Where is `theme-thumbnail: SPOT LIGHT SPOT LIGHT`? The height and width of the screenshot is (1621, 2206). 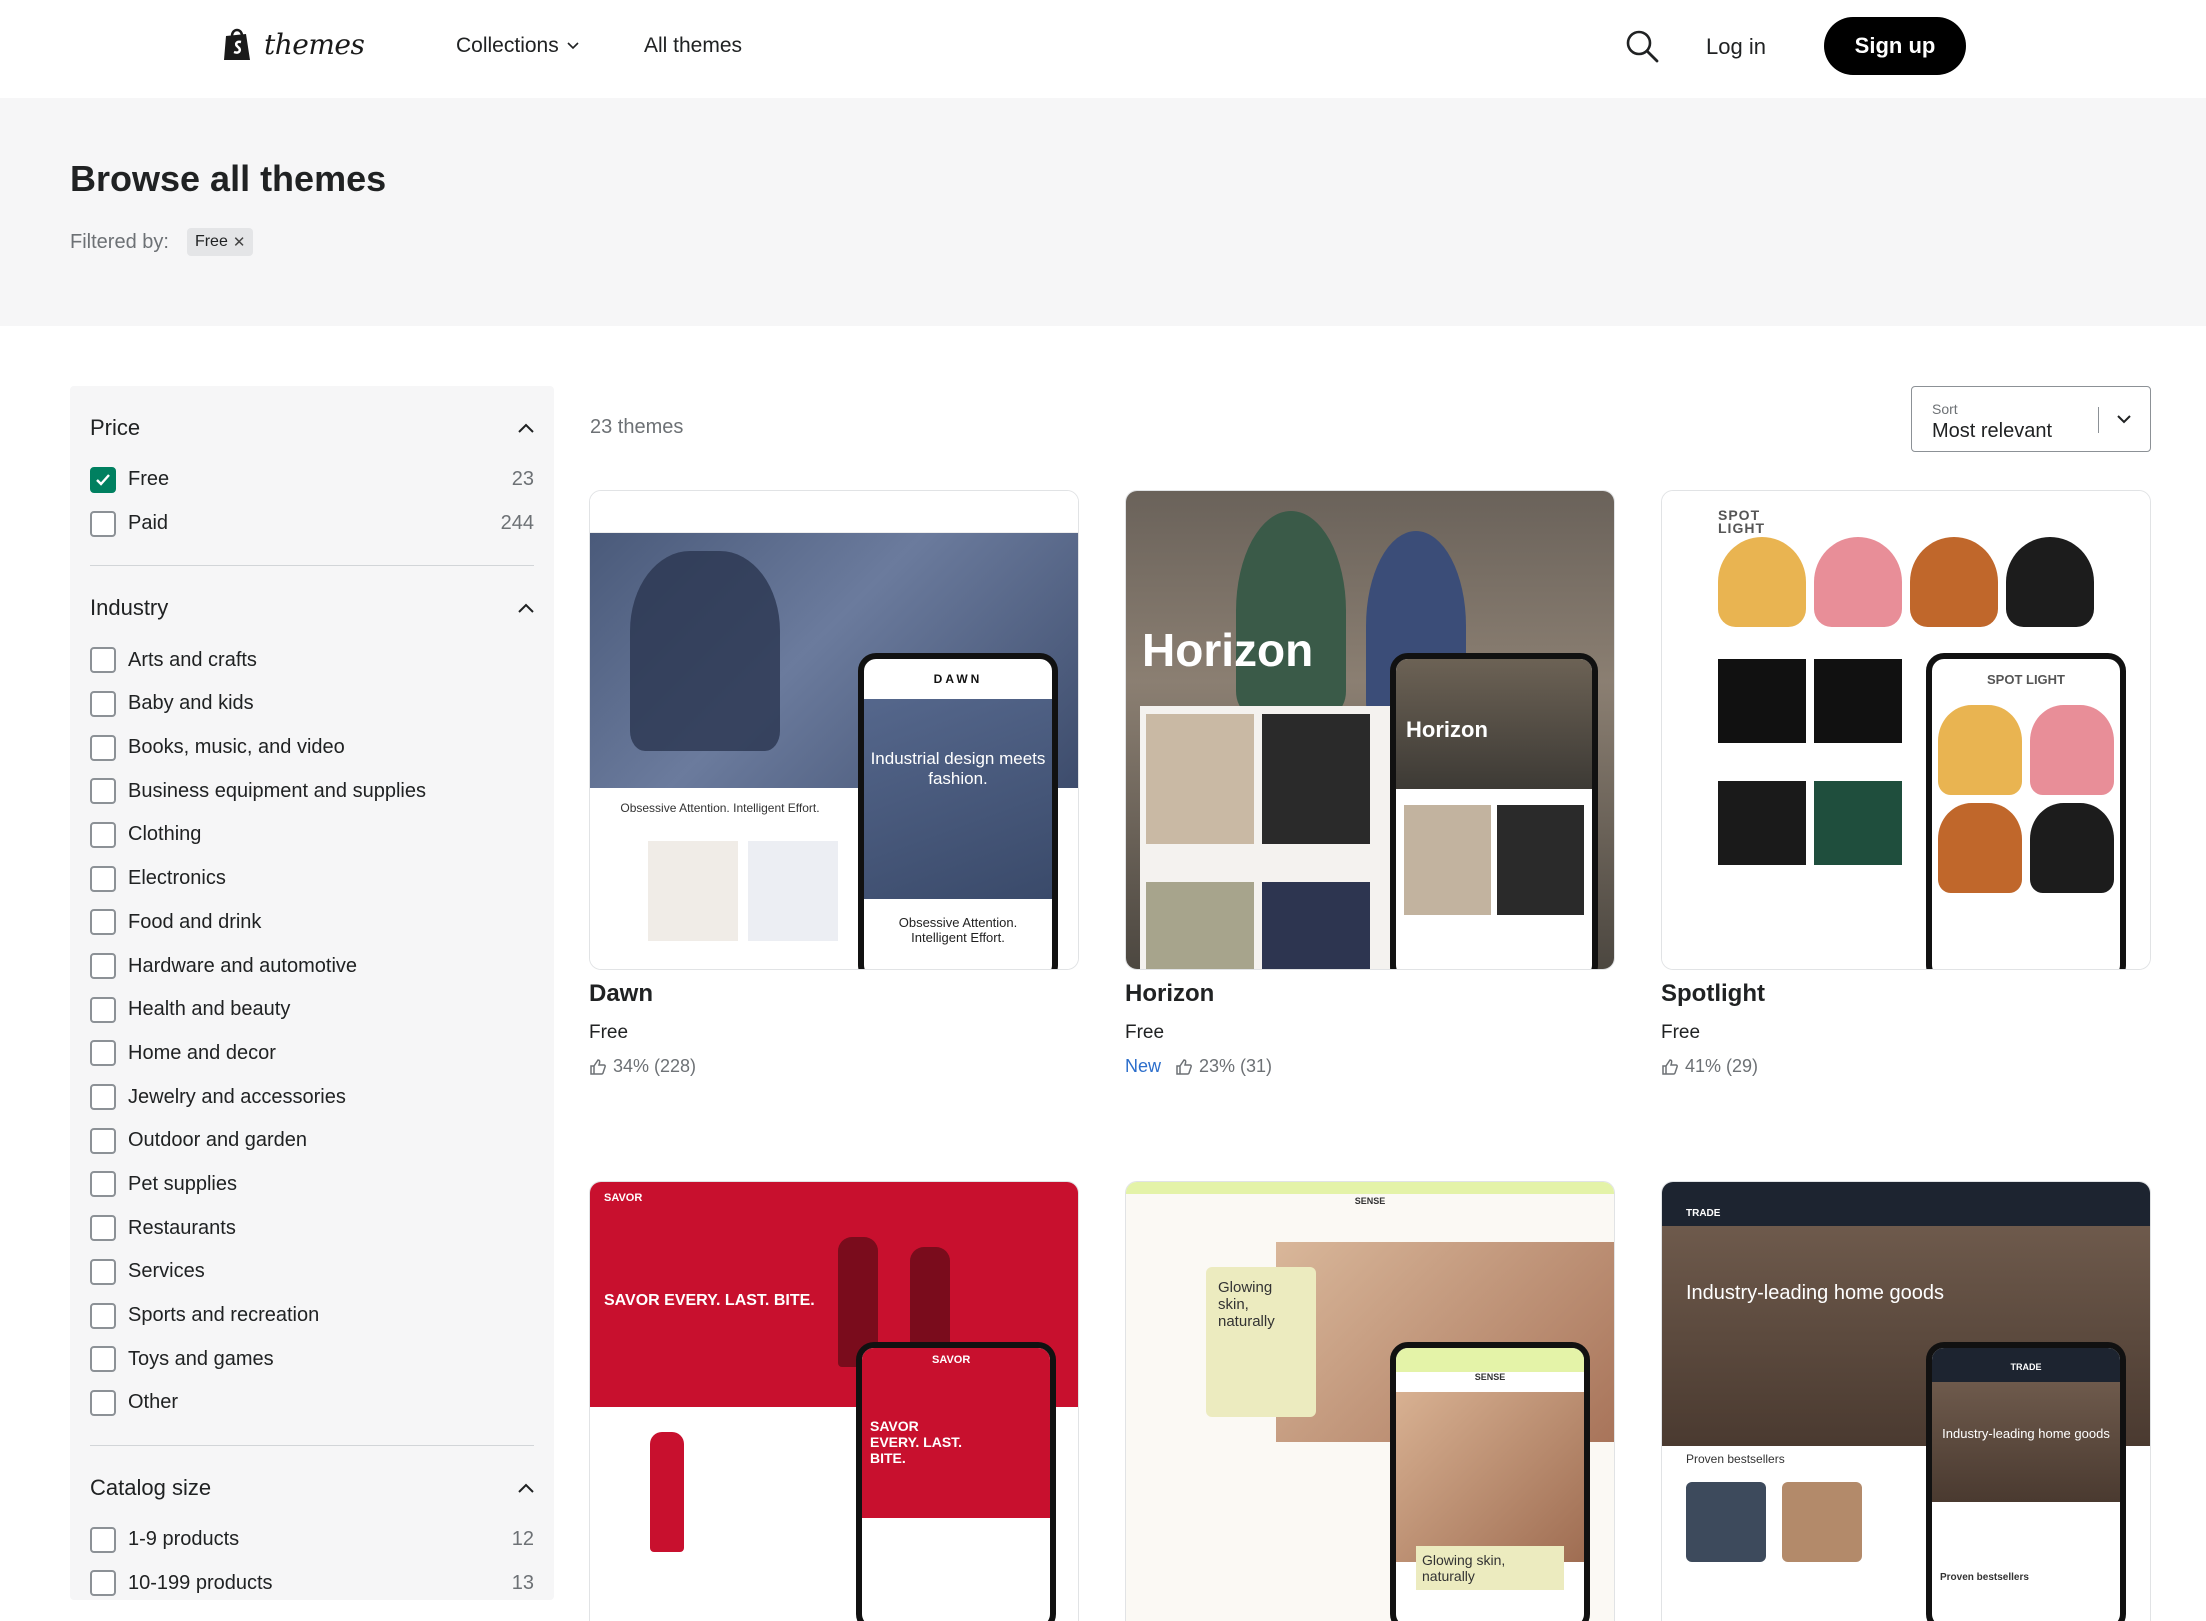
theme-thumbnail: SPOT LIGHT SPOT LIGHT is located at coordinates (1906, 730).